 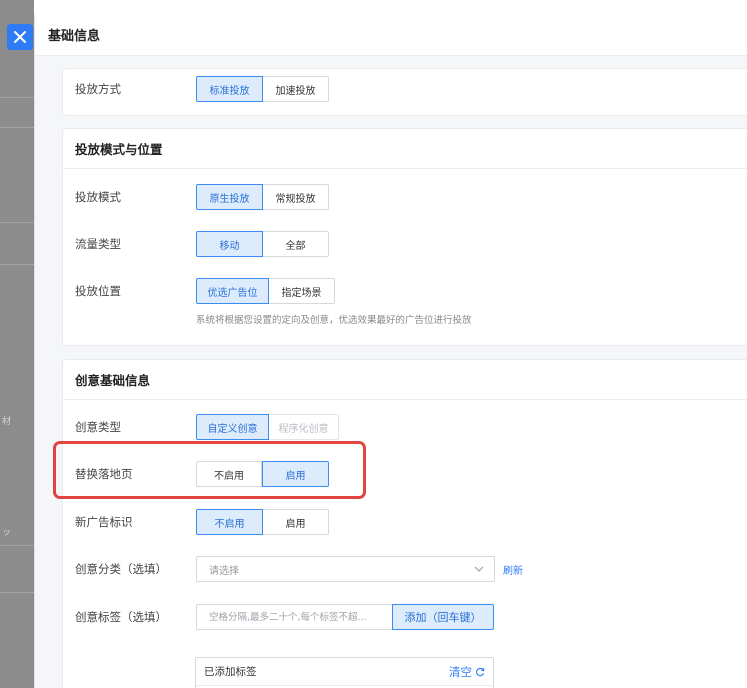 I want to click on backdrop-text: 材, so click(x=7, y=422).